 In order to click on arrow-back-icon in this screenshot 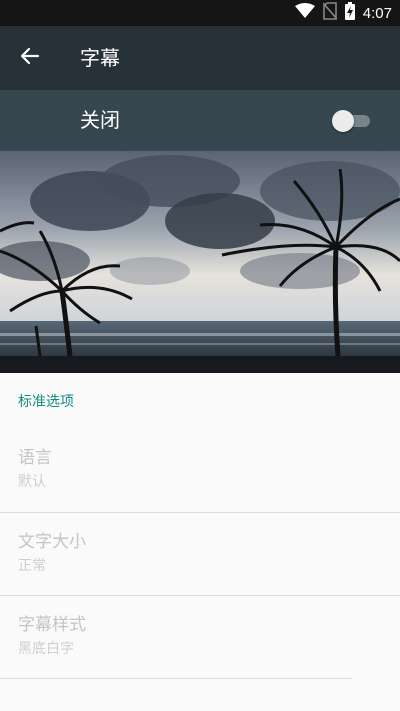, I will do `click(30, 58)`.